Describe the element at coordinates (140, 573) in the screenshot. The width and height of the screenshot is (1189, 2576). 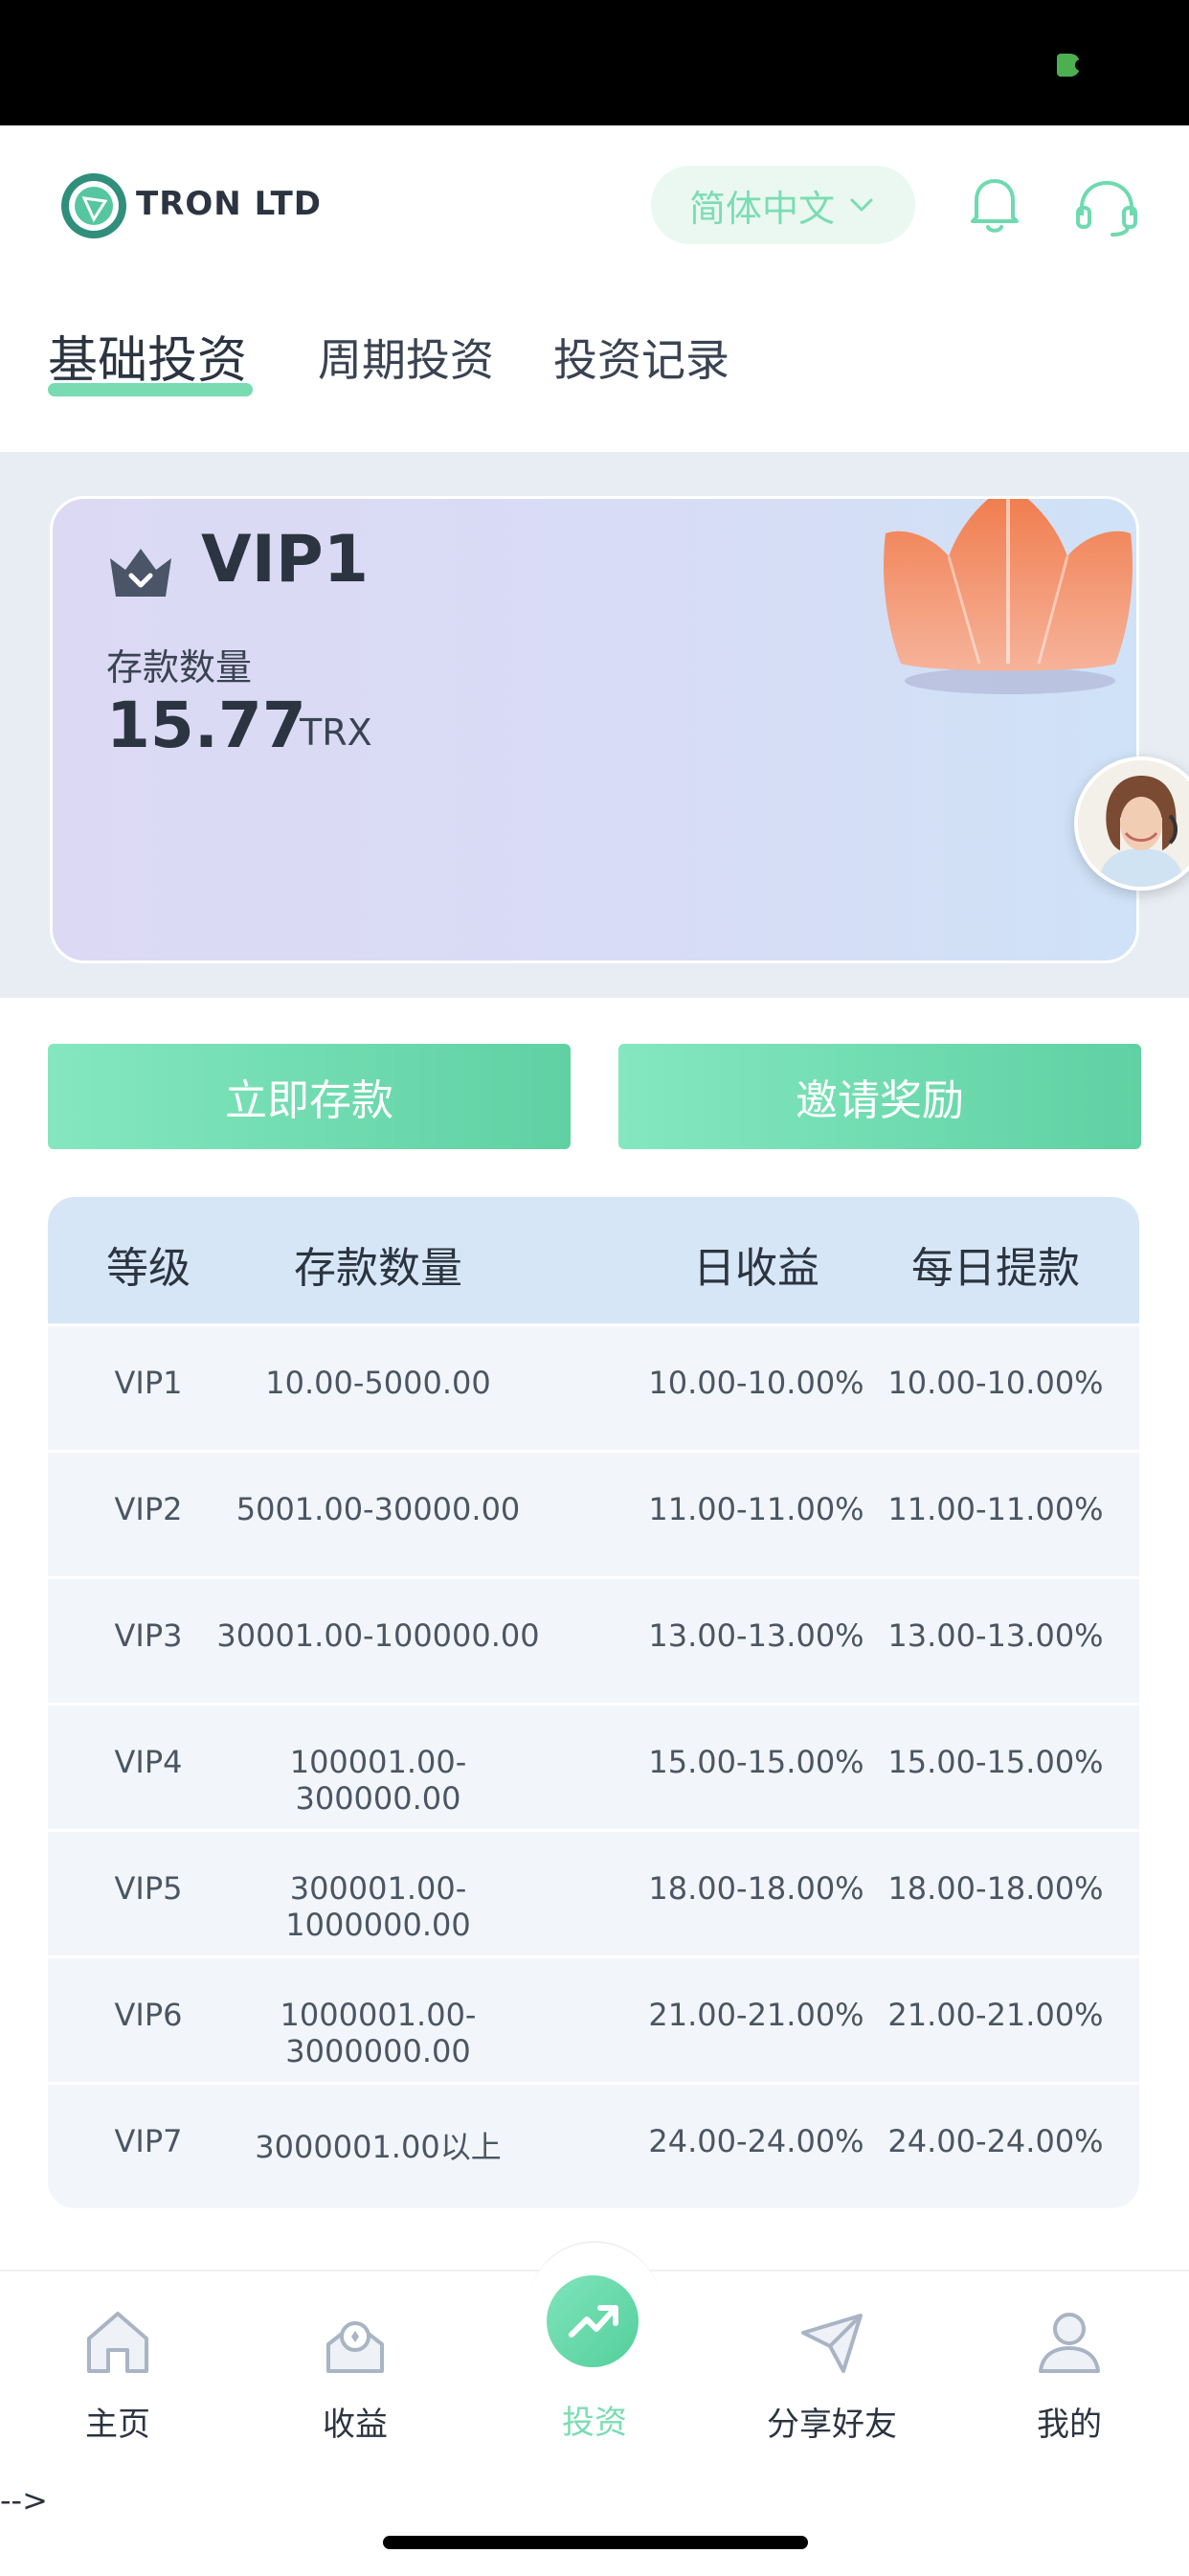
I see `crown-icon` at that location.